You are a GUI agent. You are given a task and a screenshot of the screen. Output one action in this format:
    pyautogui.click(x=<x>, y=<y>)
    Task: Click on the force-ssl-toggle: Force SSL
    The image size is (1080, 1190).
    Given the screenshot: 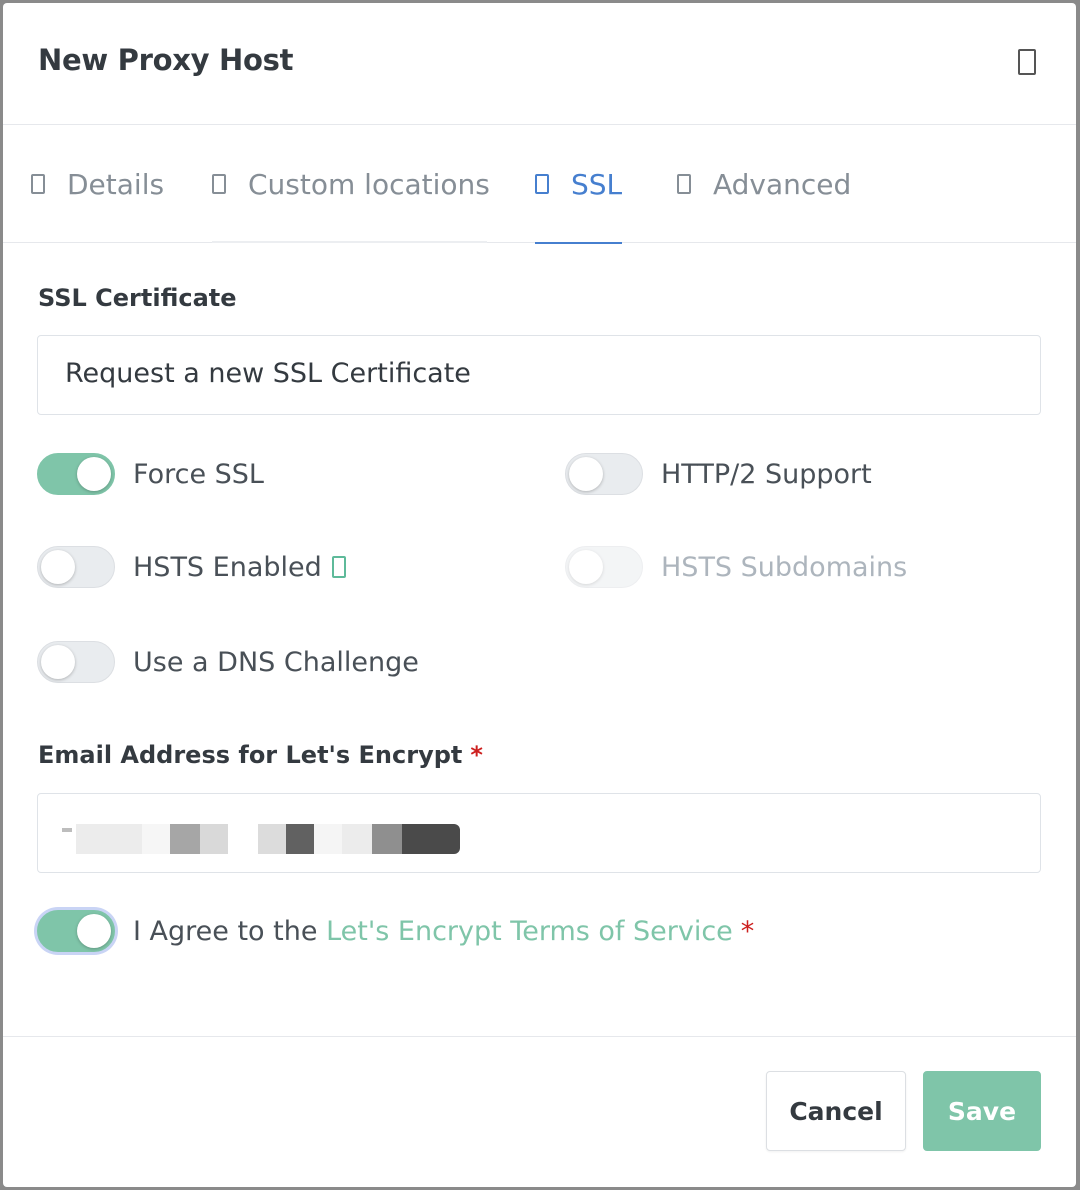 What is the action you would take?
    pyautogui.click(x=150, y=474)
    